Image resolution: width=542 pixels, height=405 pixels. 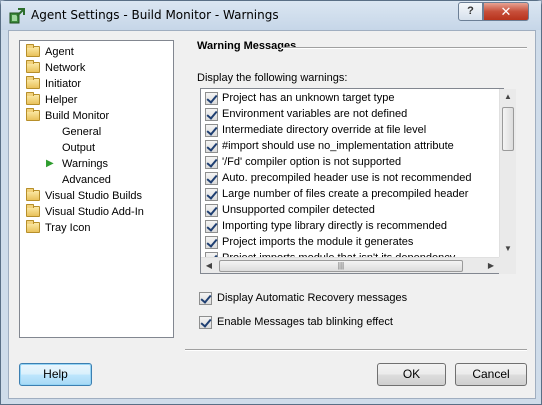 What do you see at coordinates (315, 114) in the screenshot?
I see `warning-label: Environment variables are not defined` at bounding box center [315, 114].